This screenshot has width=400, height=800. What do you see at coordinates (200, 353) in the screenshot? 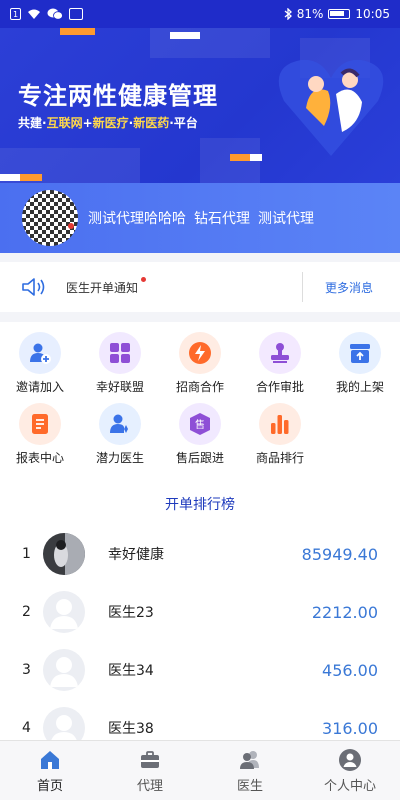
I see `lightning-icon` at bounding box center [200, 353].